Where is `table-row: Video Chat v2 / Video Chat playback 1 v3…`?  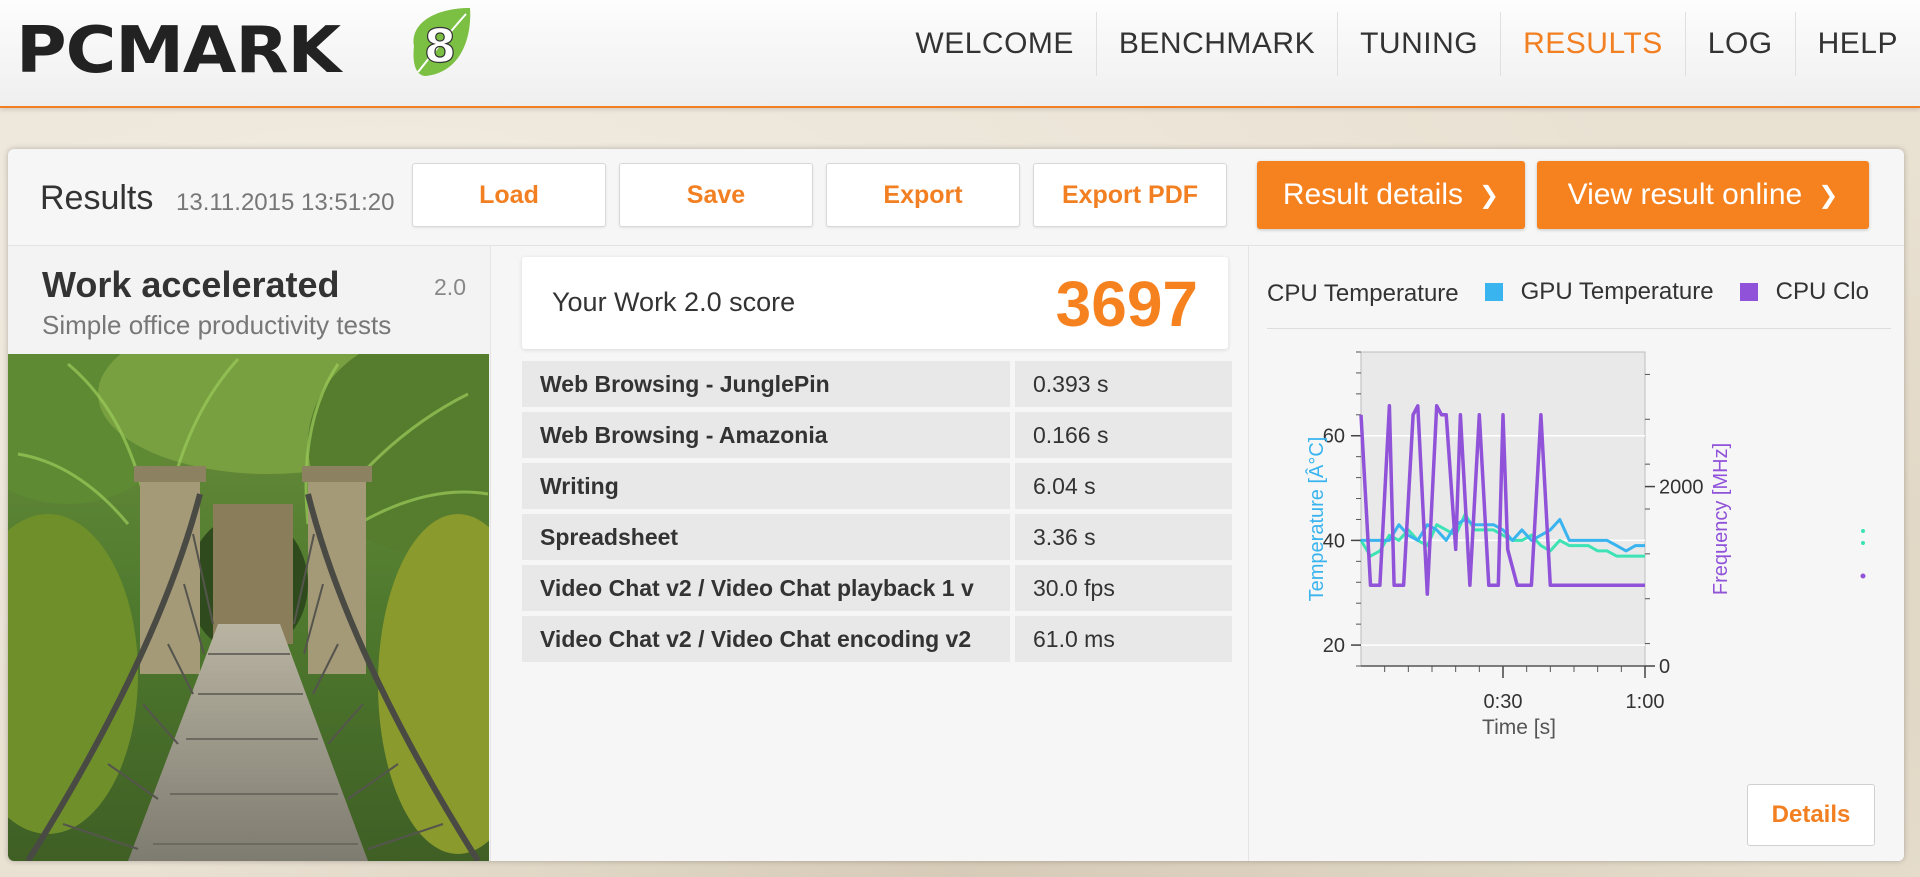
table-row: Video Chat v2 / Video Chat playback 1 v3… is located at coordinates (877, 588).